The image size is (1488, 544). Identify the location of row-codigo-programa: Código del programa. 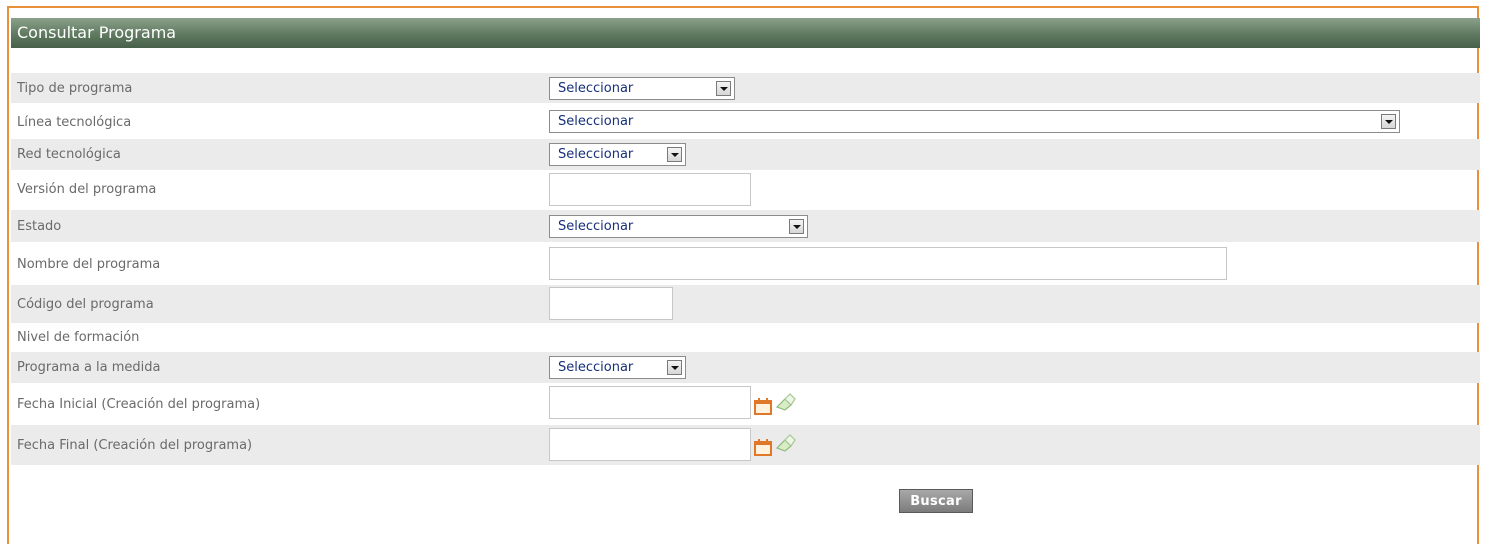
(745, 304).